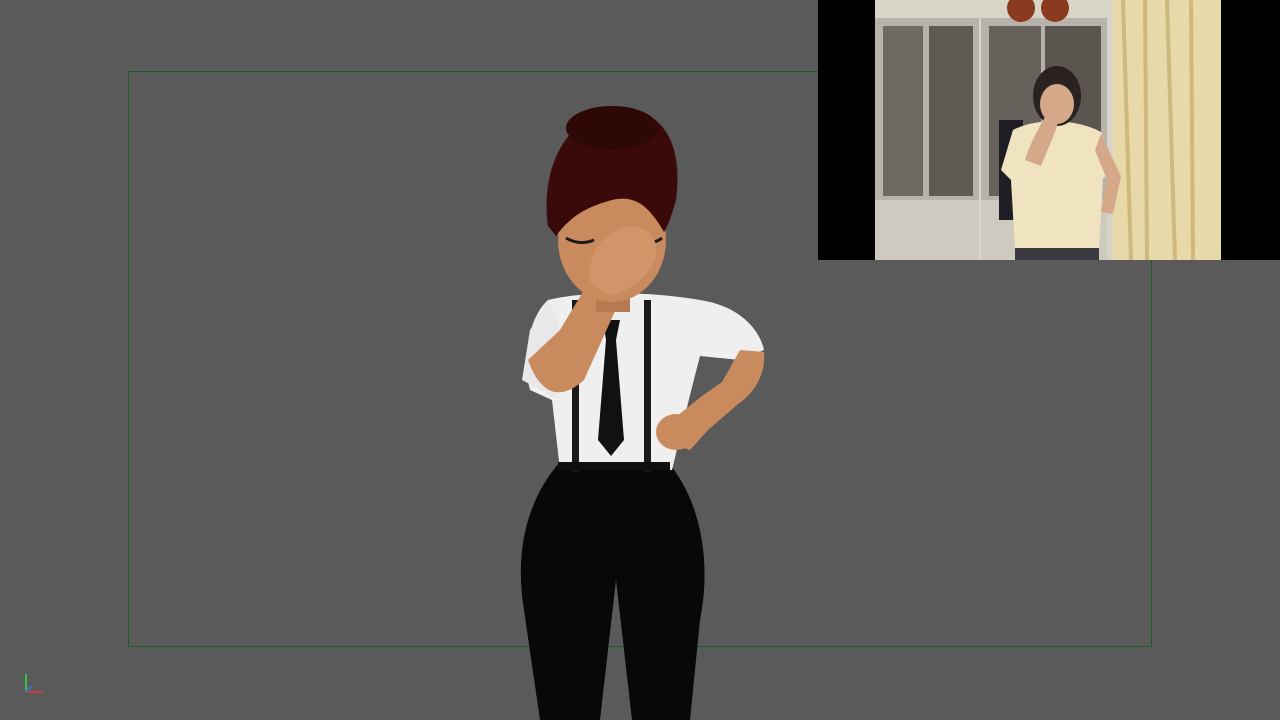 The height and width of the screenshot is (720, 1280). What do you see at coordinates (612, 591) in the screenshot?
I see `character-pants` at bounding box center [612, 591].